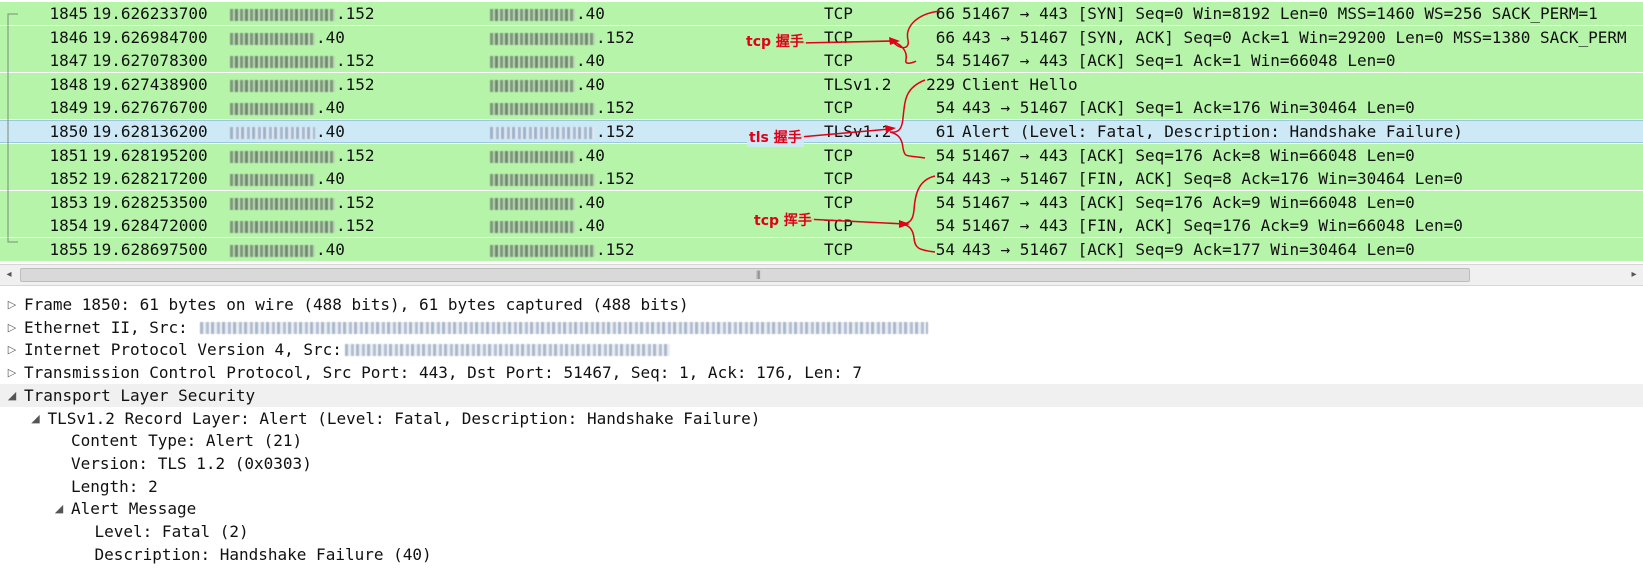 The width and height of the screenshot is (1643, 588). Describe the element at coordinates (68, 249) in the screenshot. I see `packet-number: 1855` at that location.